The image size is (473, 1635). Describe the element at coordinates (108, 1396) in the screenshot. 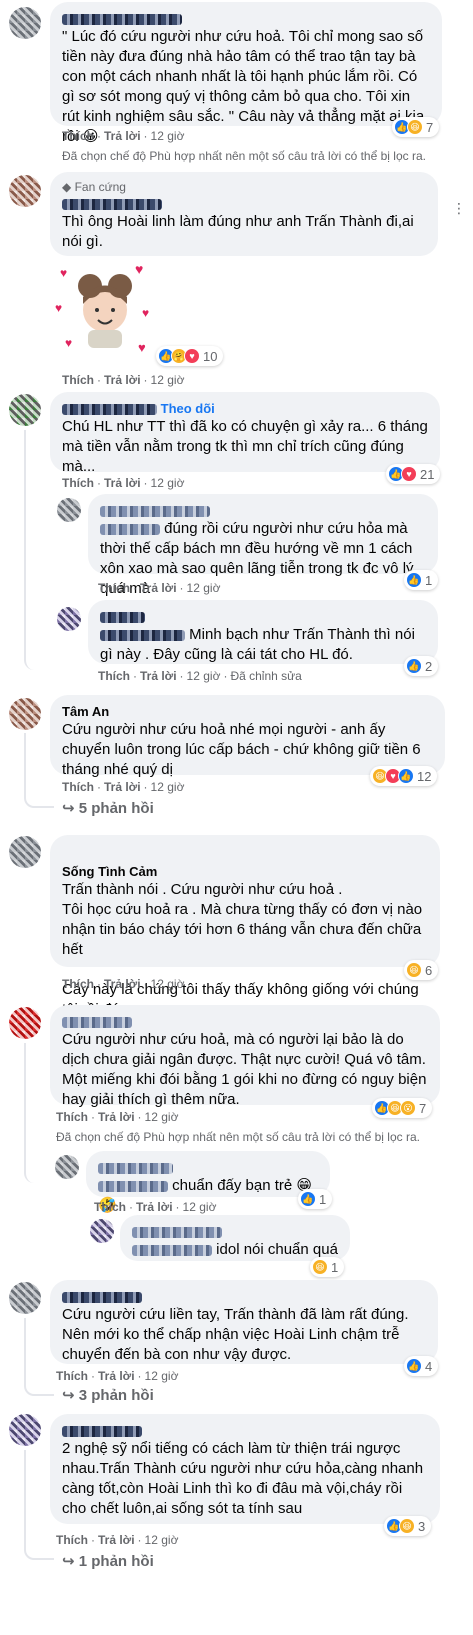

I see `view-replies-link: ↪ 3 phản hồi` at that location.